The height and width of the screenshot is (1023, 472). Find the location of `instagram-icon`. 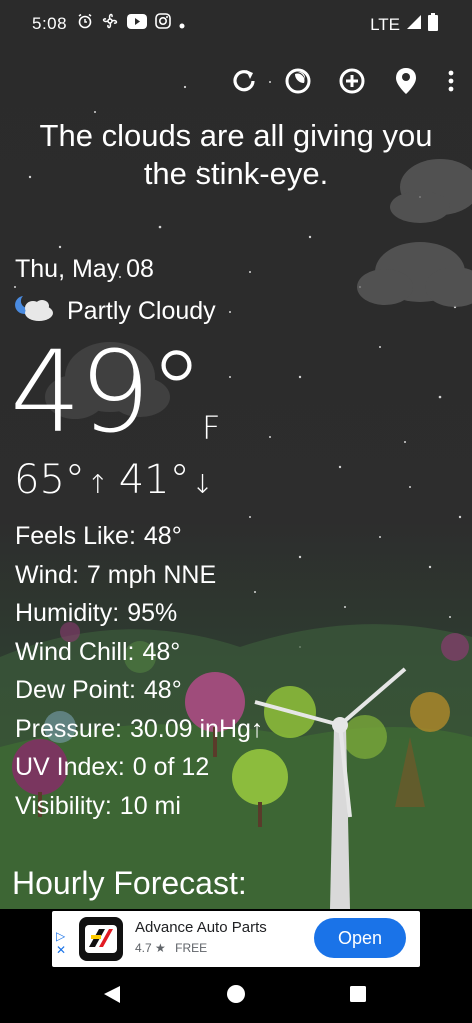

instagram-icon is located at coordinates (163, 23).